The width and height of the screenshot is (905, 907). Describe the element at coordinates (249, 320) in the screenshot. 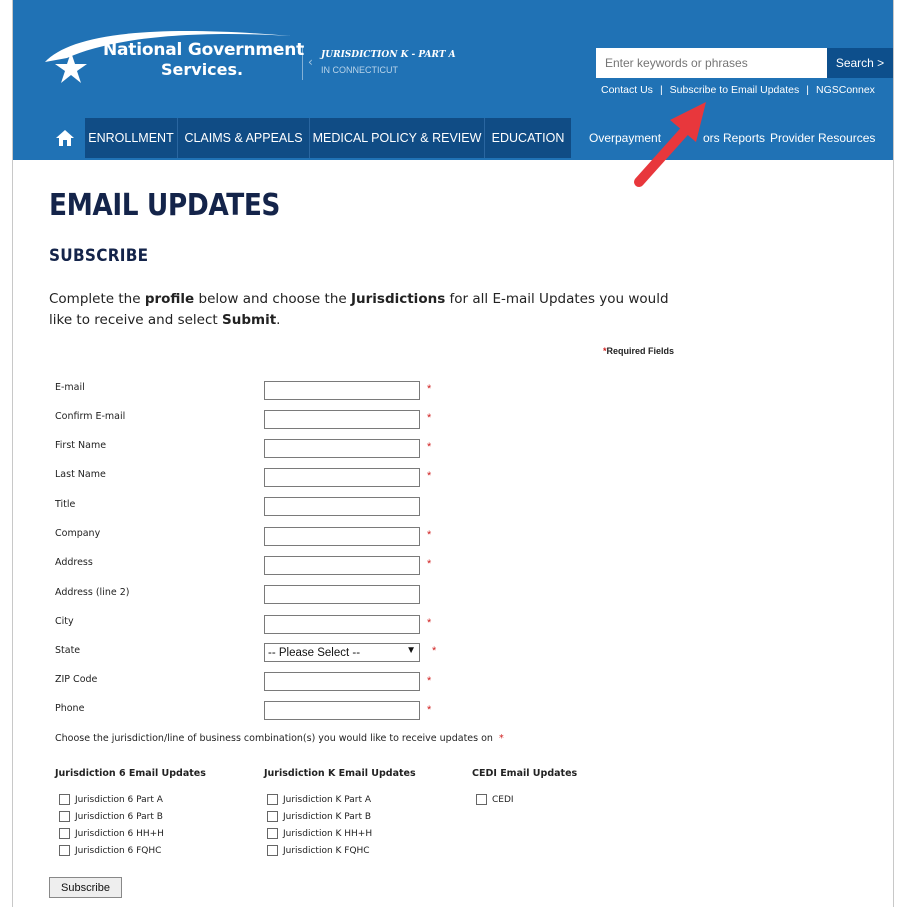

I see `intro-text-bold: Submit` at that location.